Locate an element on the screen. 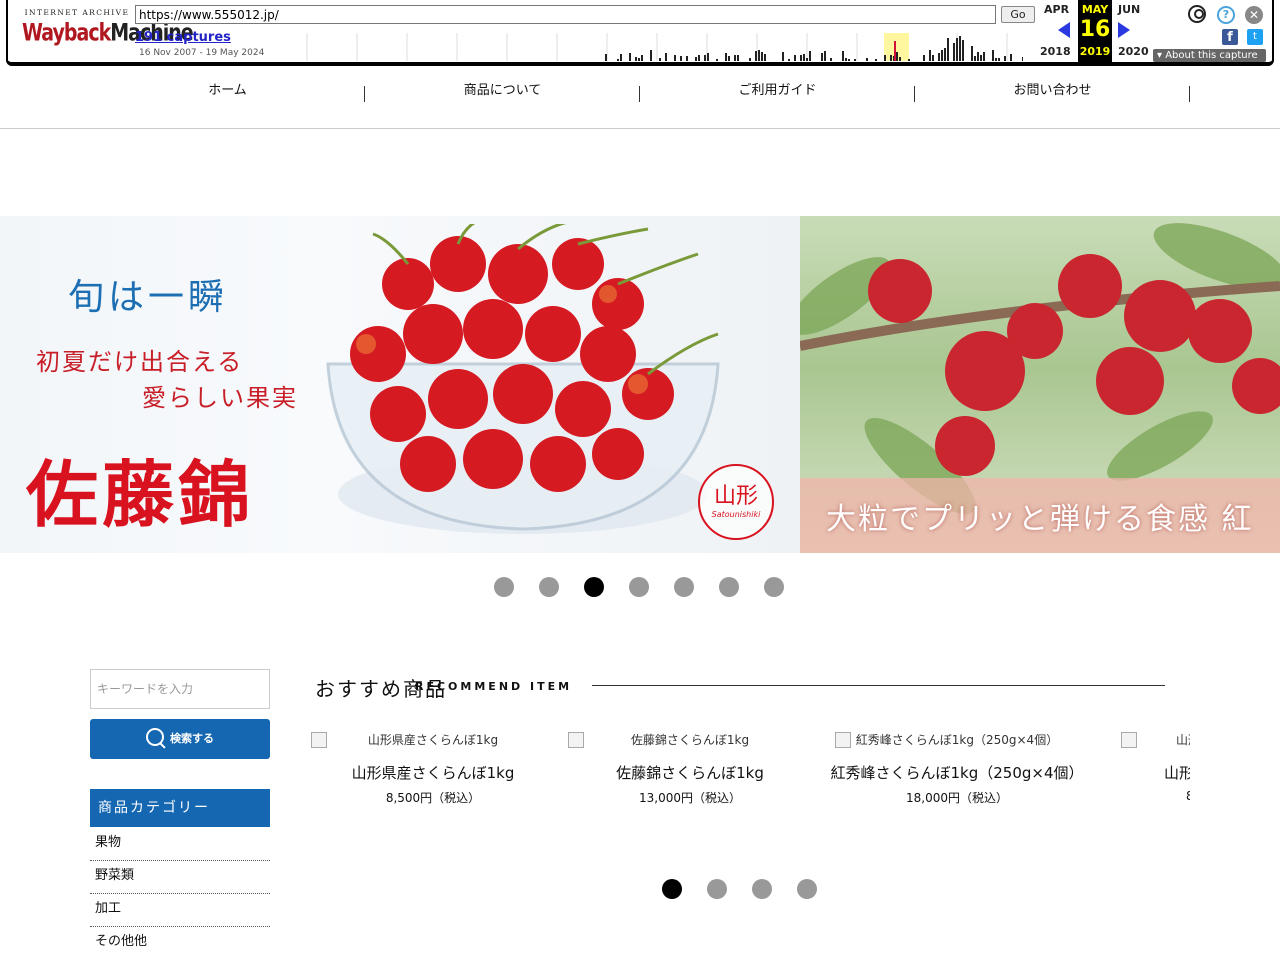 This screenshot has width=1280, height=960. product-image: 紅秀峰さくらんぼ1kg（250g×4個） is located at coordinates (957, 739).